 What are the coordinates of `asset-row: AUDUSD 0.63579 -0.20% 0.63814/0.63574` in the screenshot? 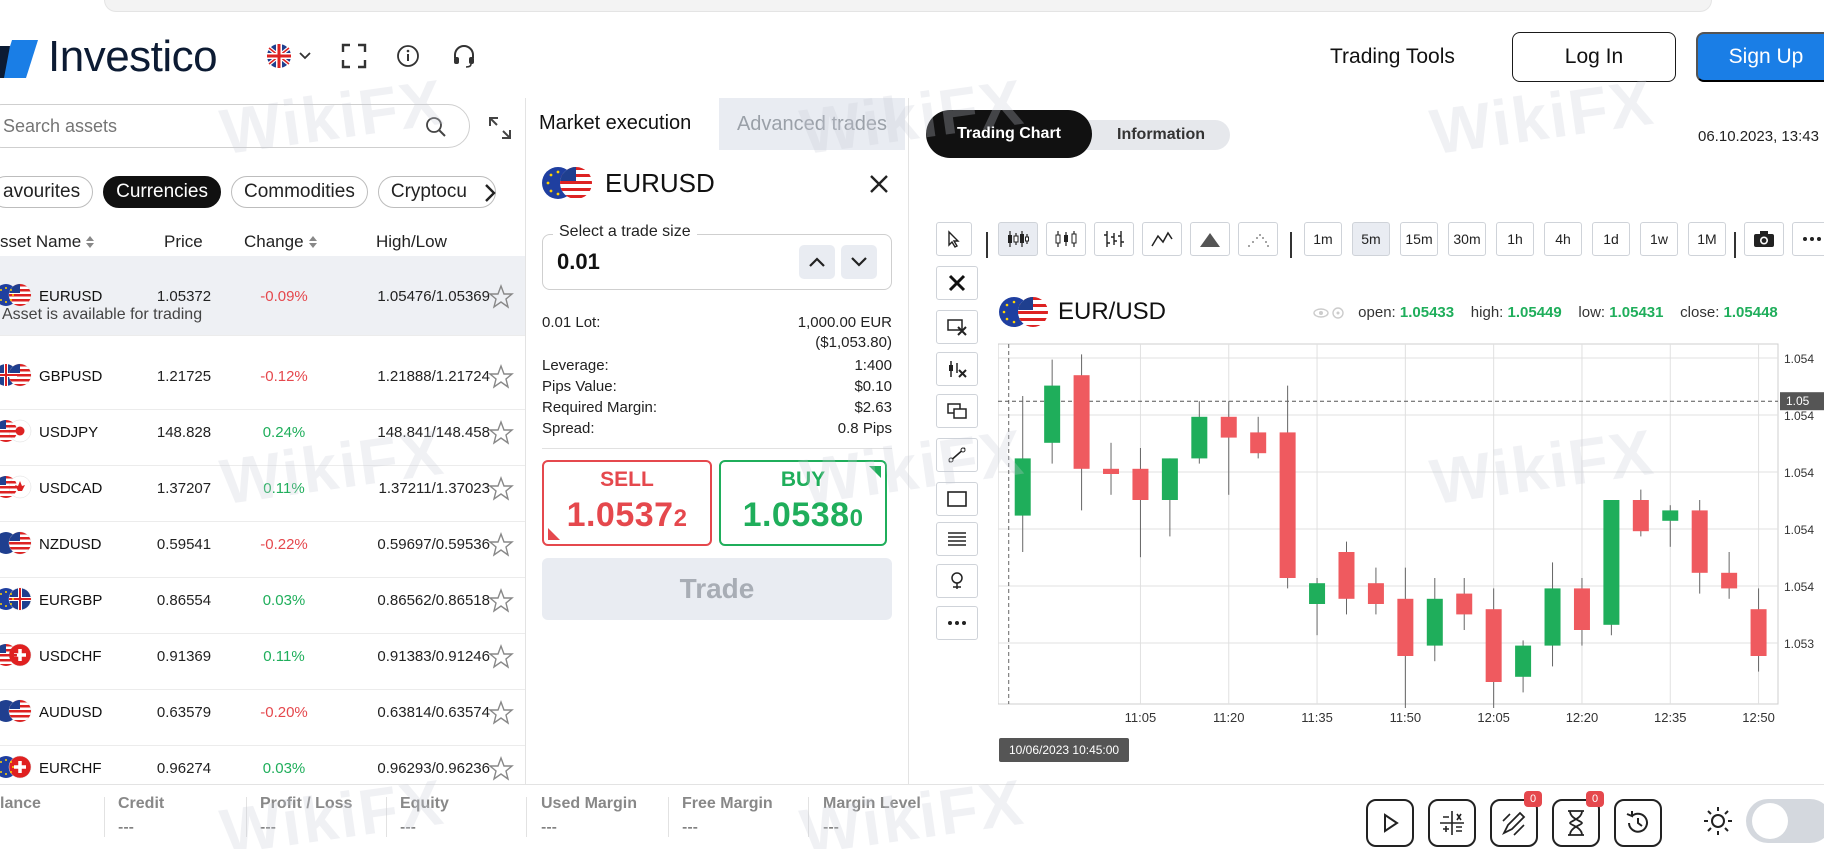 It's located at (262, 718).